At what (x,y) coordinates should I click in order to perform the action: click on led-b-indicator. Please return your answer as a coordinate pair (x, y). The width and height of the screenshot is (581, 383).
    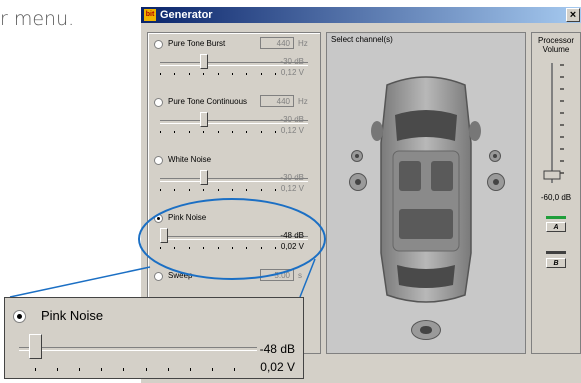
    Looking at the image, I should click on (556, 252).